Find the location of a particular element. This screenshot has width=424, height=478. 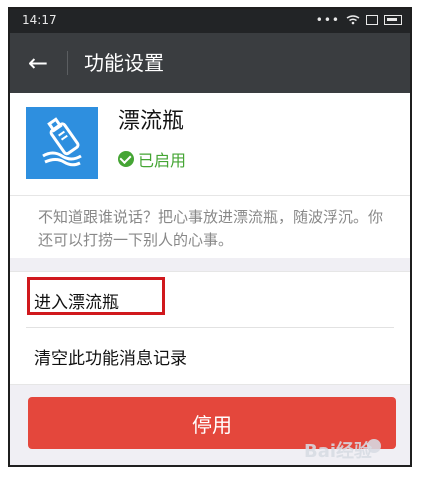

title-divider is located at coordinates (67, 63).